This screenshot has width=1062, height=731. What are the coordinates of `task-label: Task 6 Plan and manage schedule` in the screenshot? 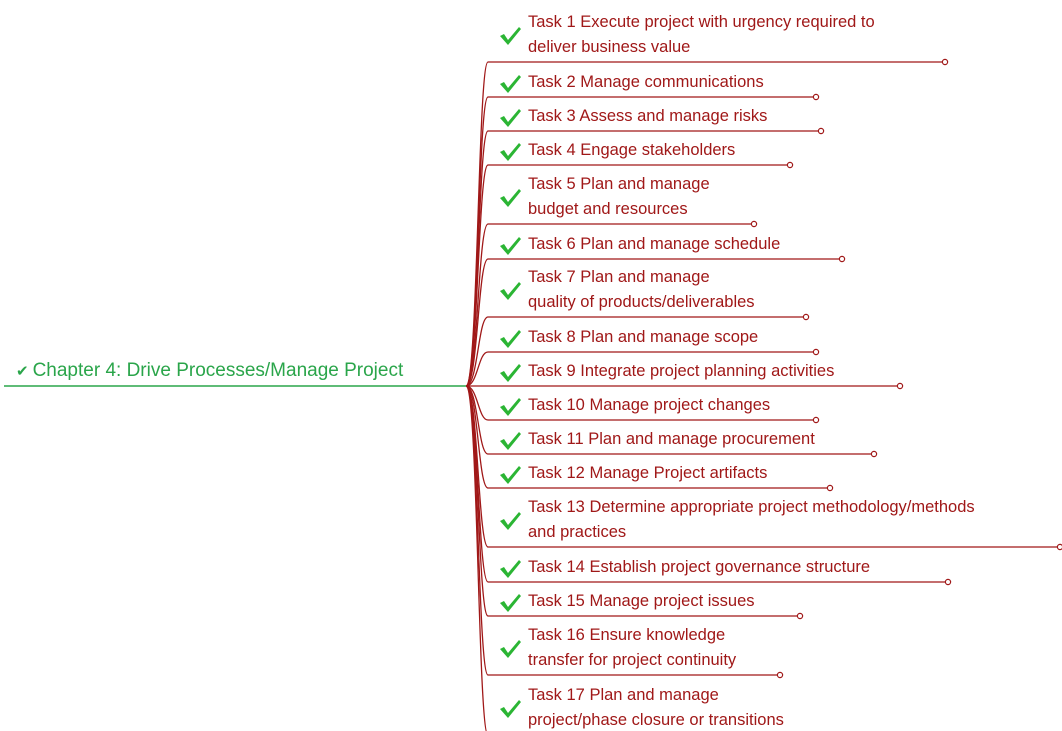 It's located at (654, 244).